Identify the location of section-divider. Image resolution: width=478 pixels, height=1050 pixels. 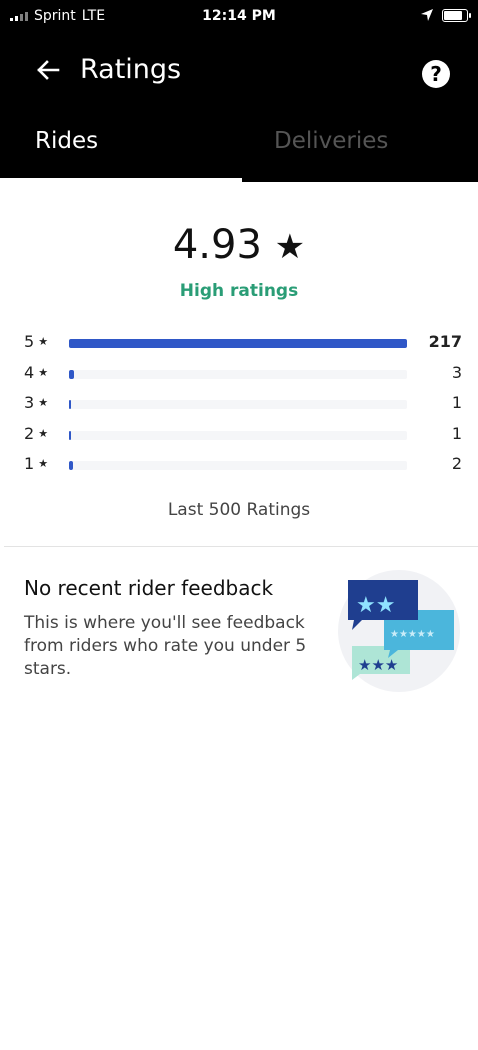
(241, 546).